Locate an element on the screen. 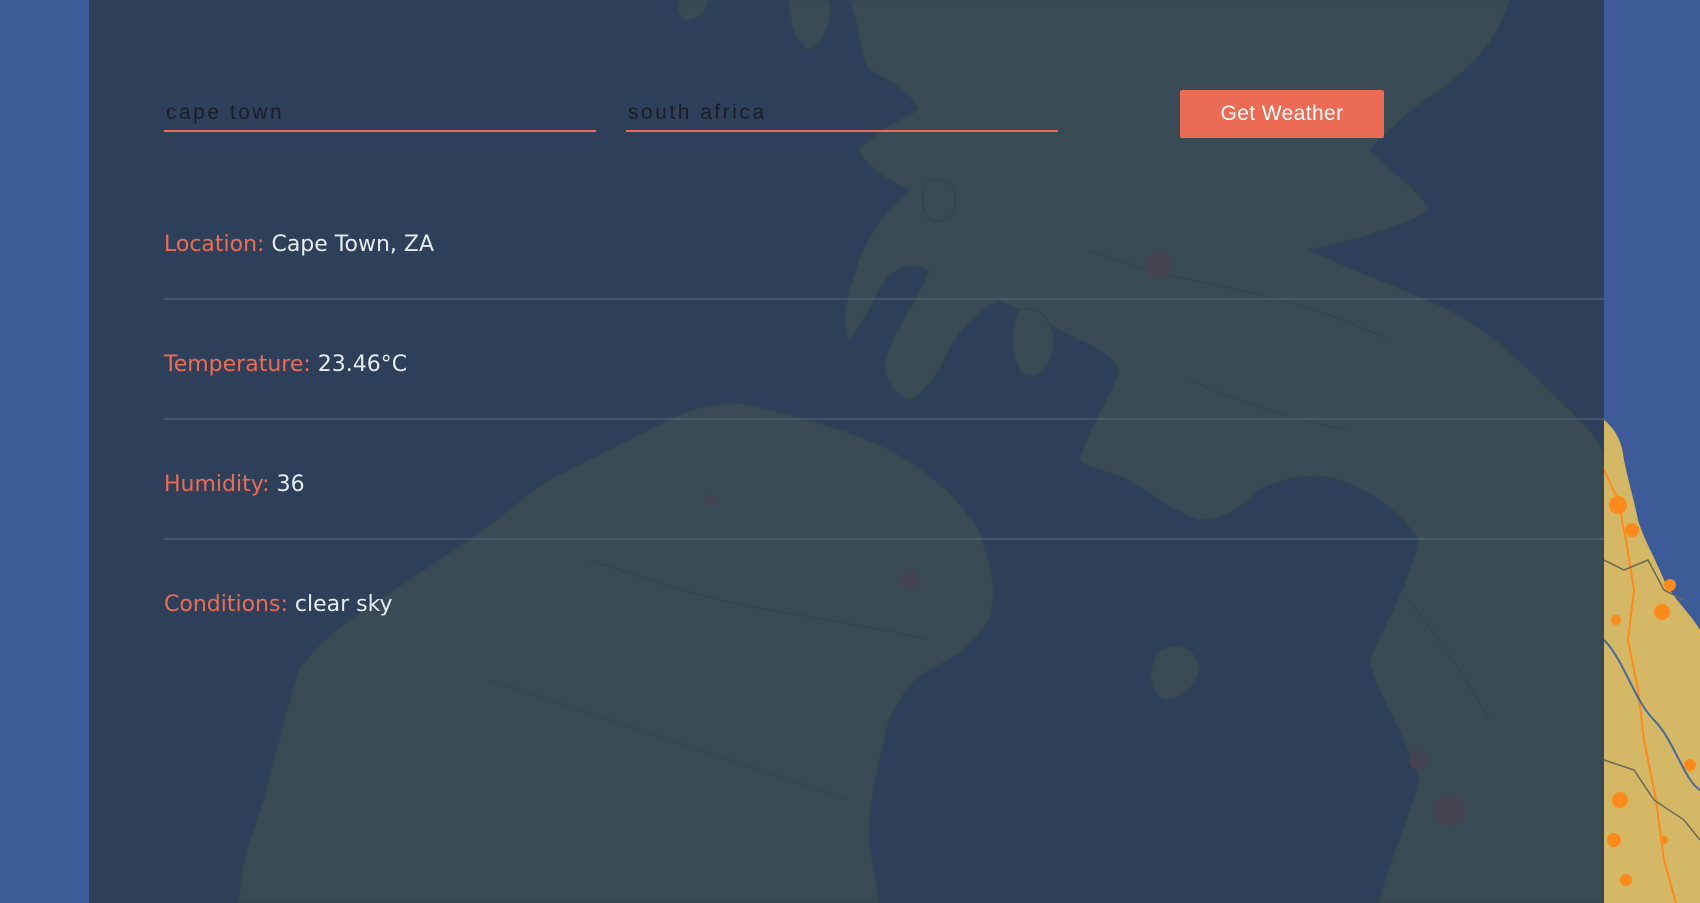 Image resolution: width=1700 pixels, height=903 pixels. humidity-value: 36 is located at coordinates (290, 484).